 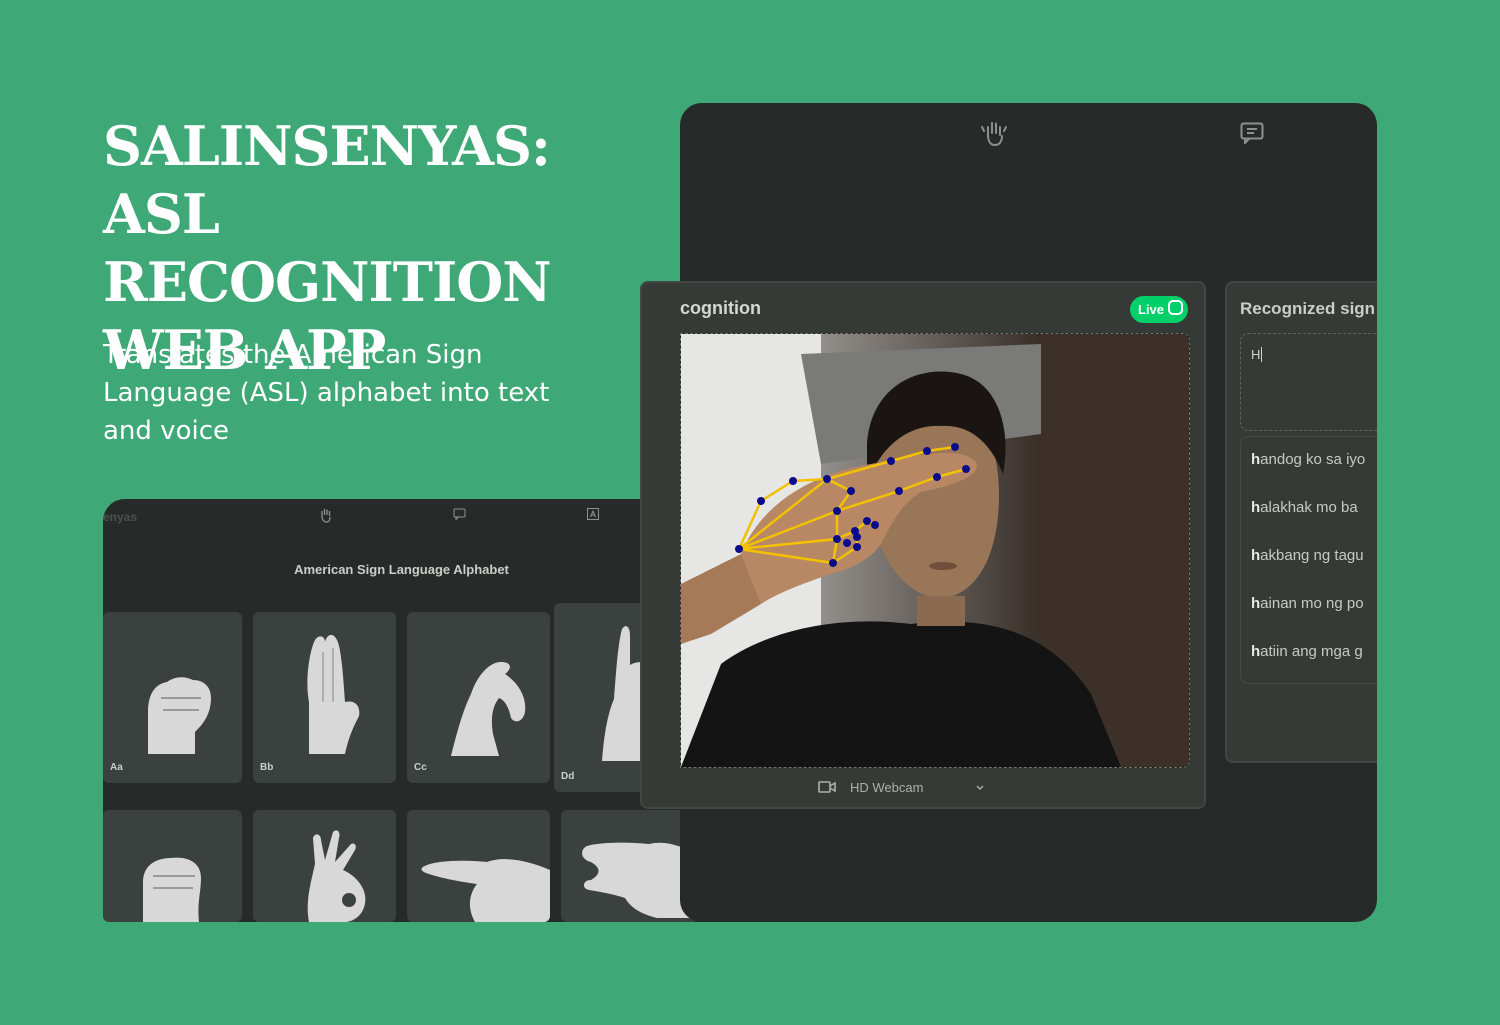 What do you see at coordinates (1313, 459) in the screenshot?
I see `suggestion-rest: andog ko sa iyo` at bounding box center [1313, 459].